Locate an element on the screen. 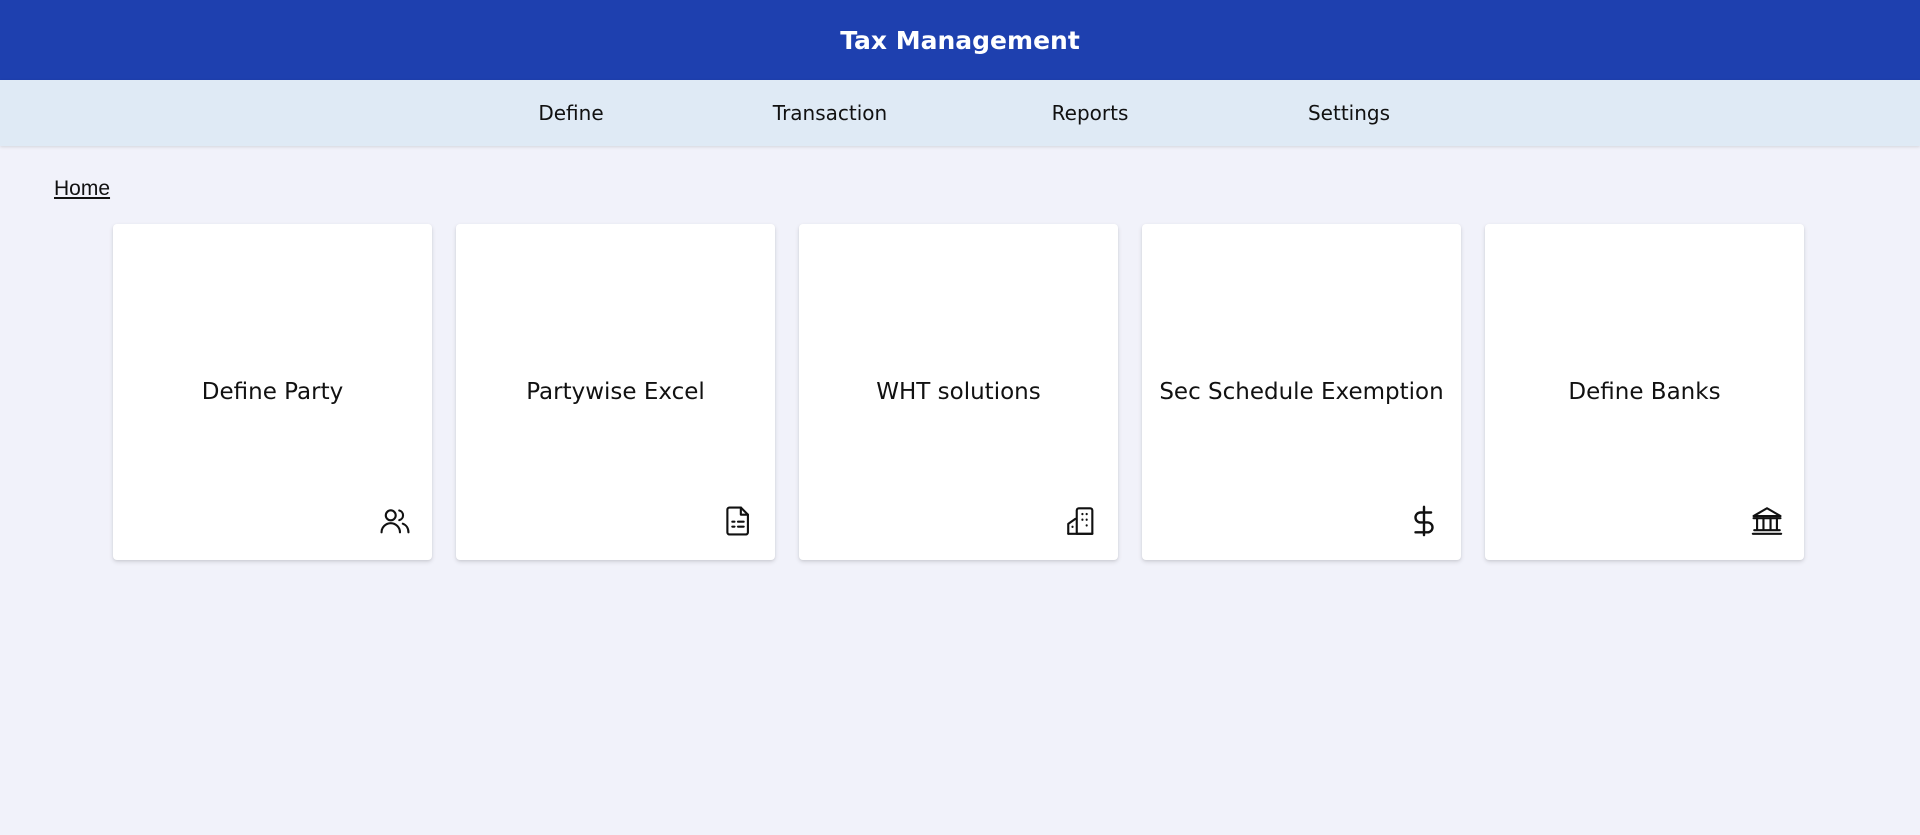  card-label: Sec Schedule Exemption is located at coordinates (1301, 392).